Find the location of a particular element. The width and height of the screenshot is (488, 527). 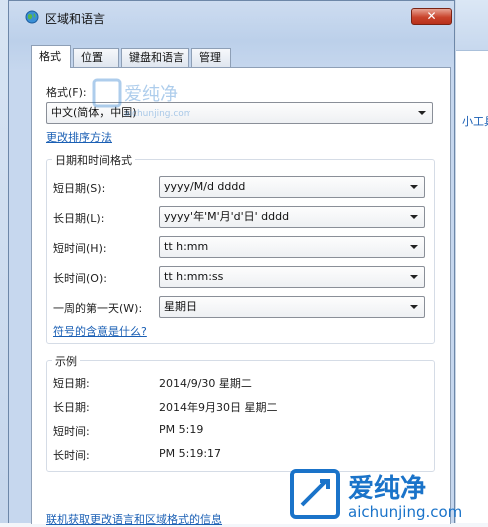

watermark-site: aichunjing.com is located at coordinates (405, 512).